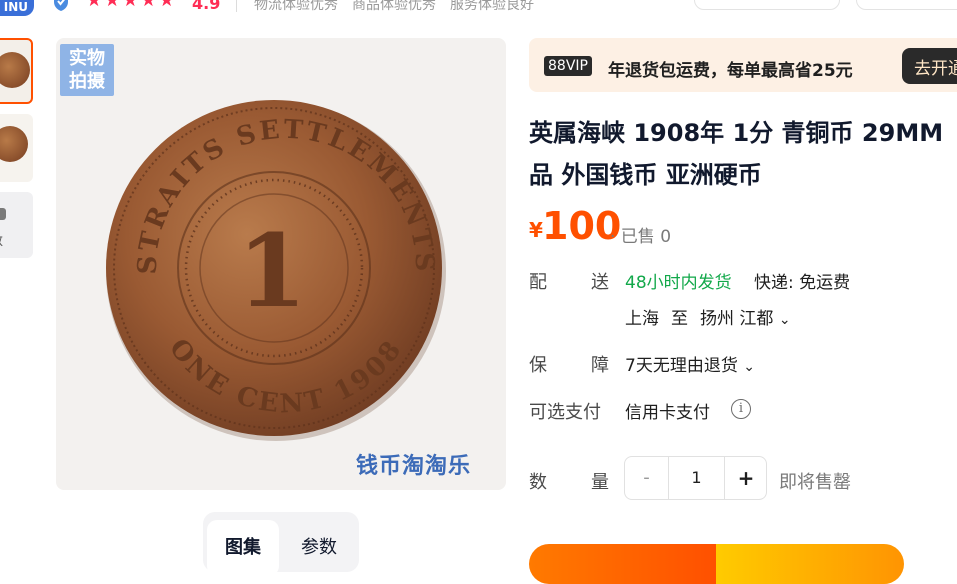 This screenshot has width=957, height=584. I want to click on currency-symbol: ¥, so click(536, 230).